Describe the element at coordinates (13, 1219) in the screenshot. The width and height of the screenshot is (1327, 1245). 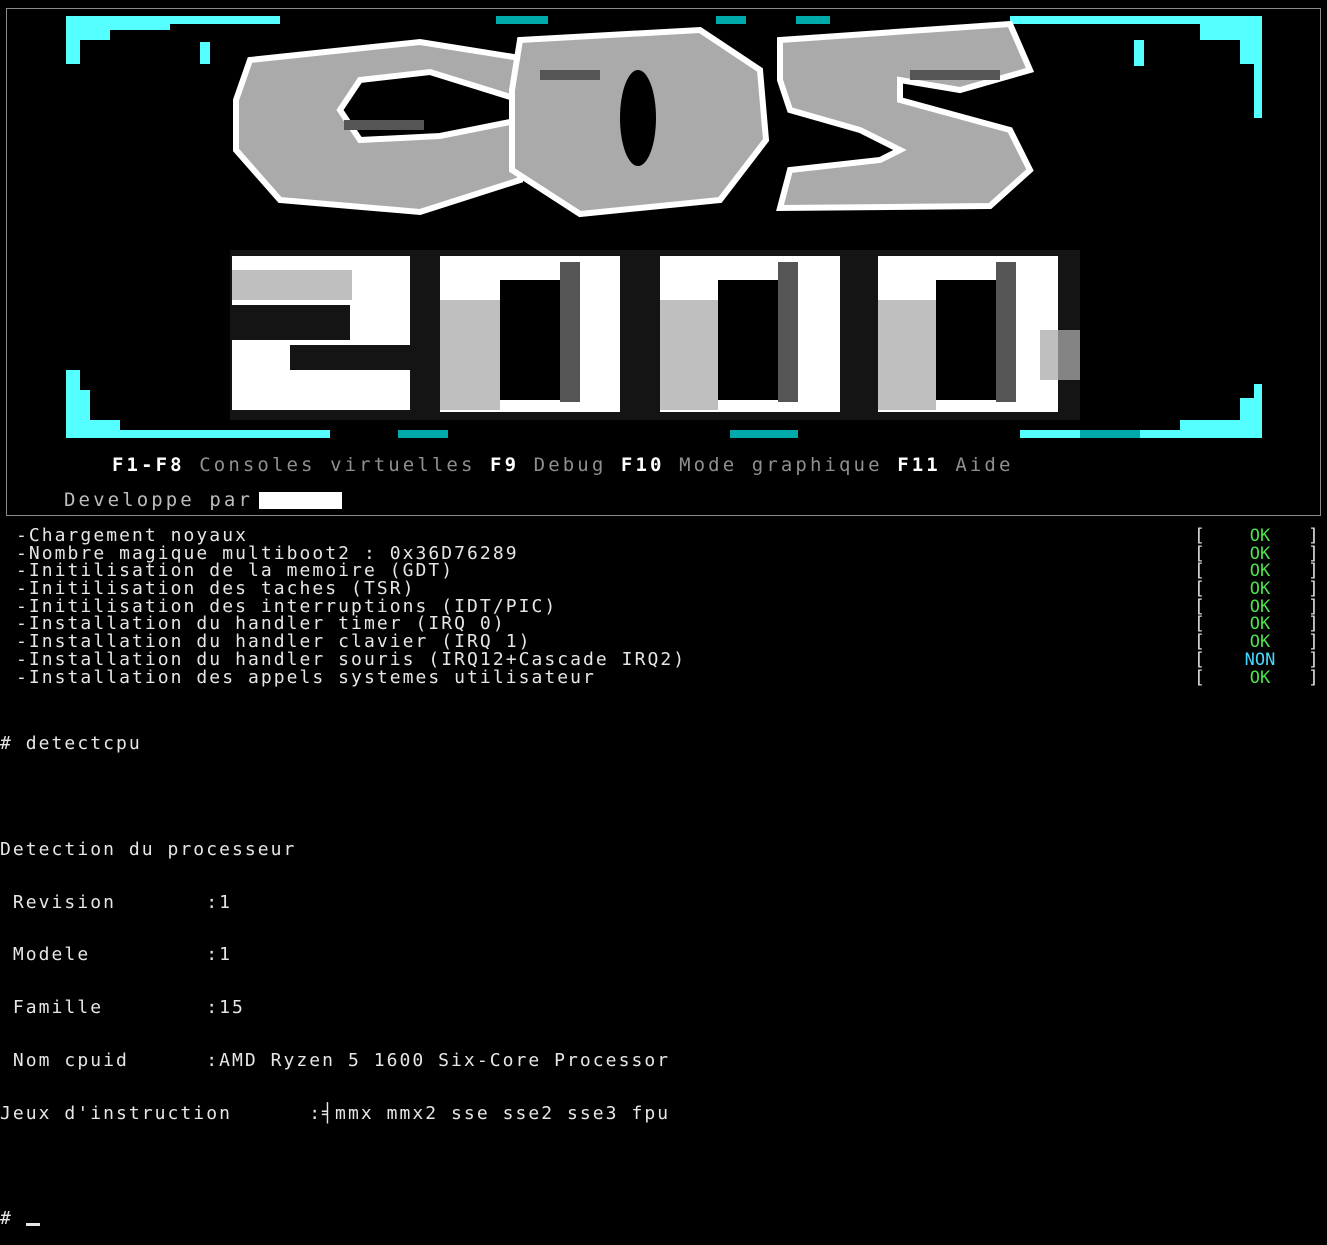
I see `prompt-symbol: #` at that location.